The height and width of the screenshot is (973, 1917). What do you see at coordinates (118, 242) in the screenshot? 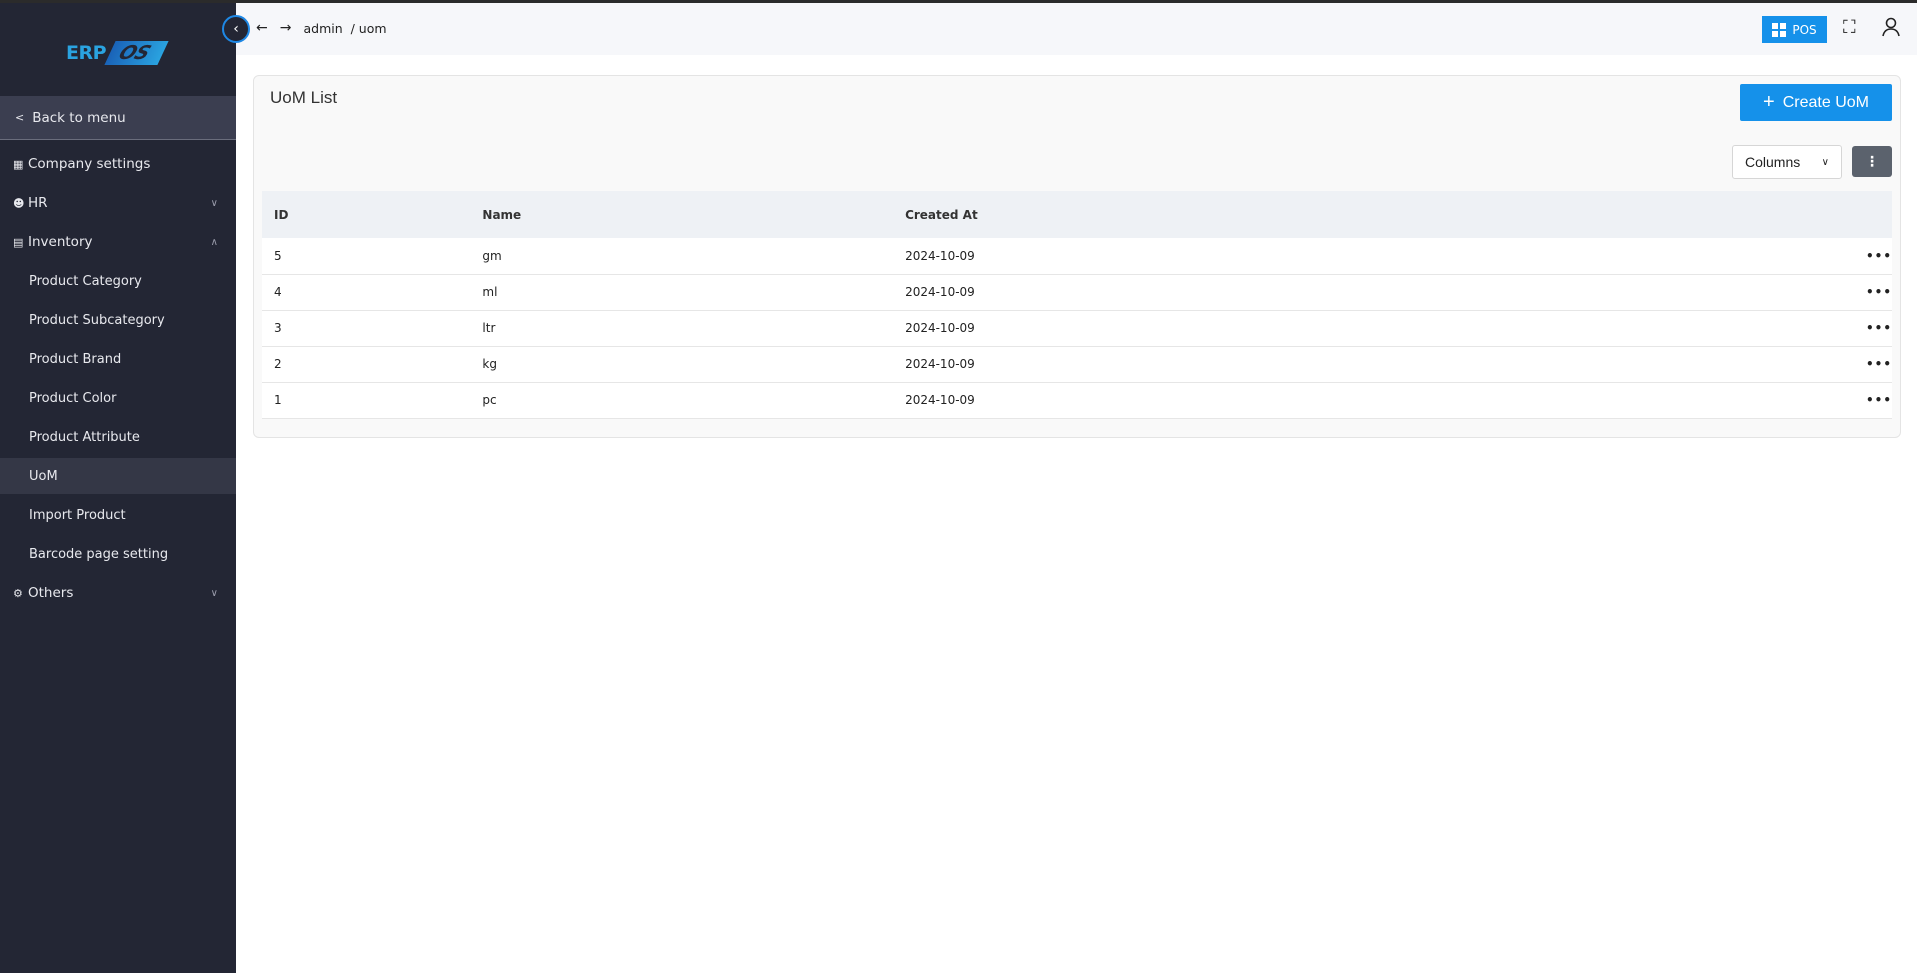
I see `sidebar-item-inventory: ▤ Inventory ∧` at bounding box center [118, 242].